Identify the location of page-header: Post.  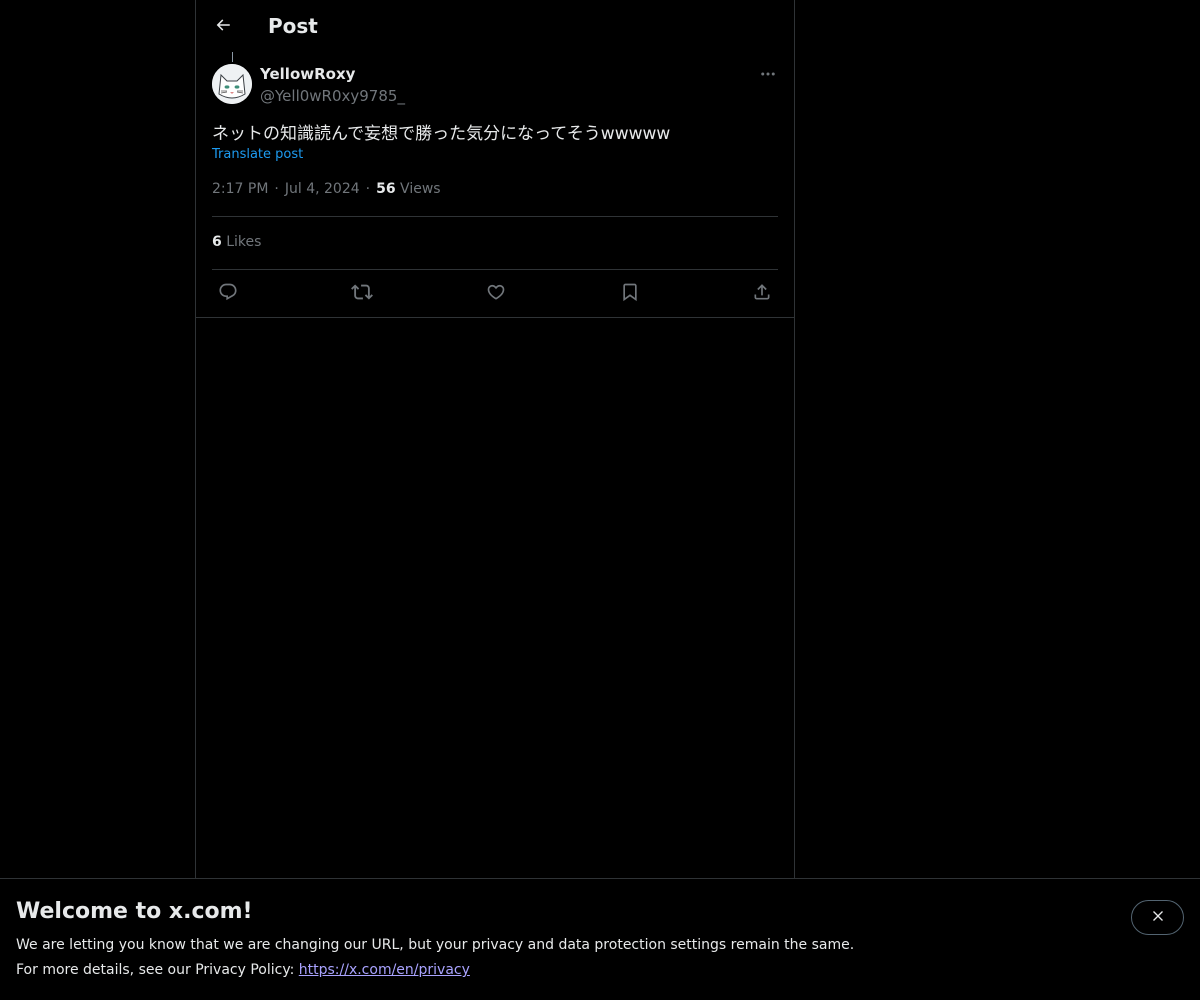
(495, 26).